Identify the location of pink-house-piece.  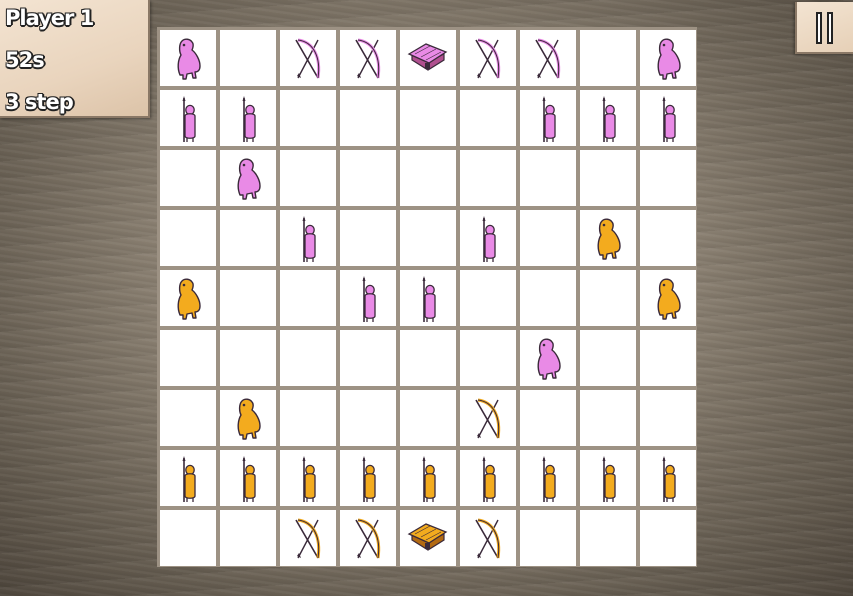
(428, 58).